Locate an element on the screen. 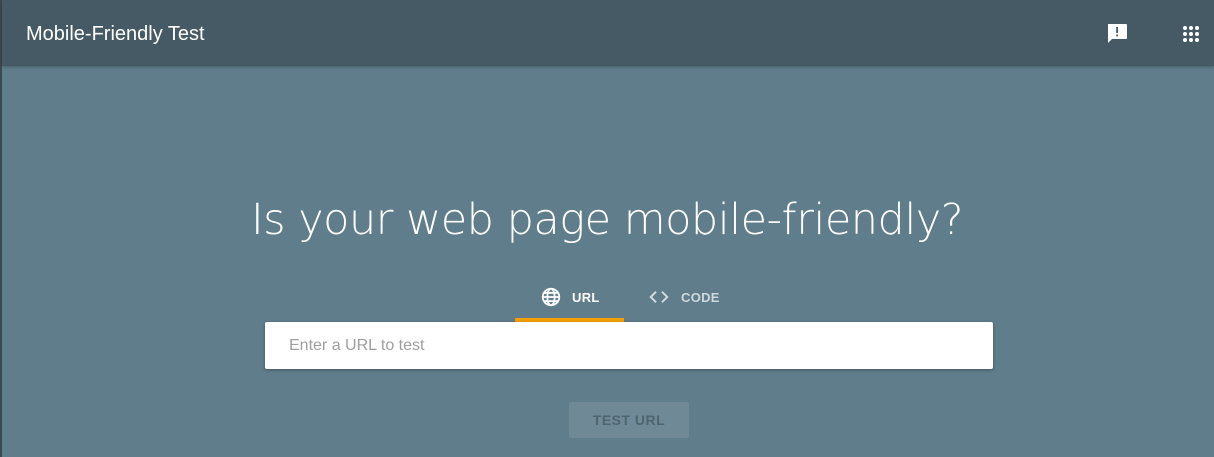  apps-grid-icon is located at coordinates (1191, 34).